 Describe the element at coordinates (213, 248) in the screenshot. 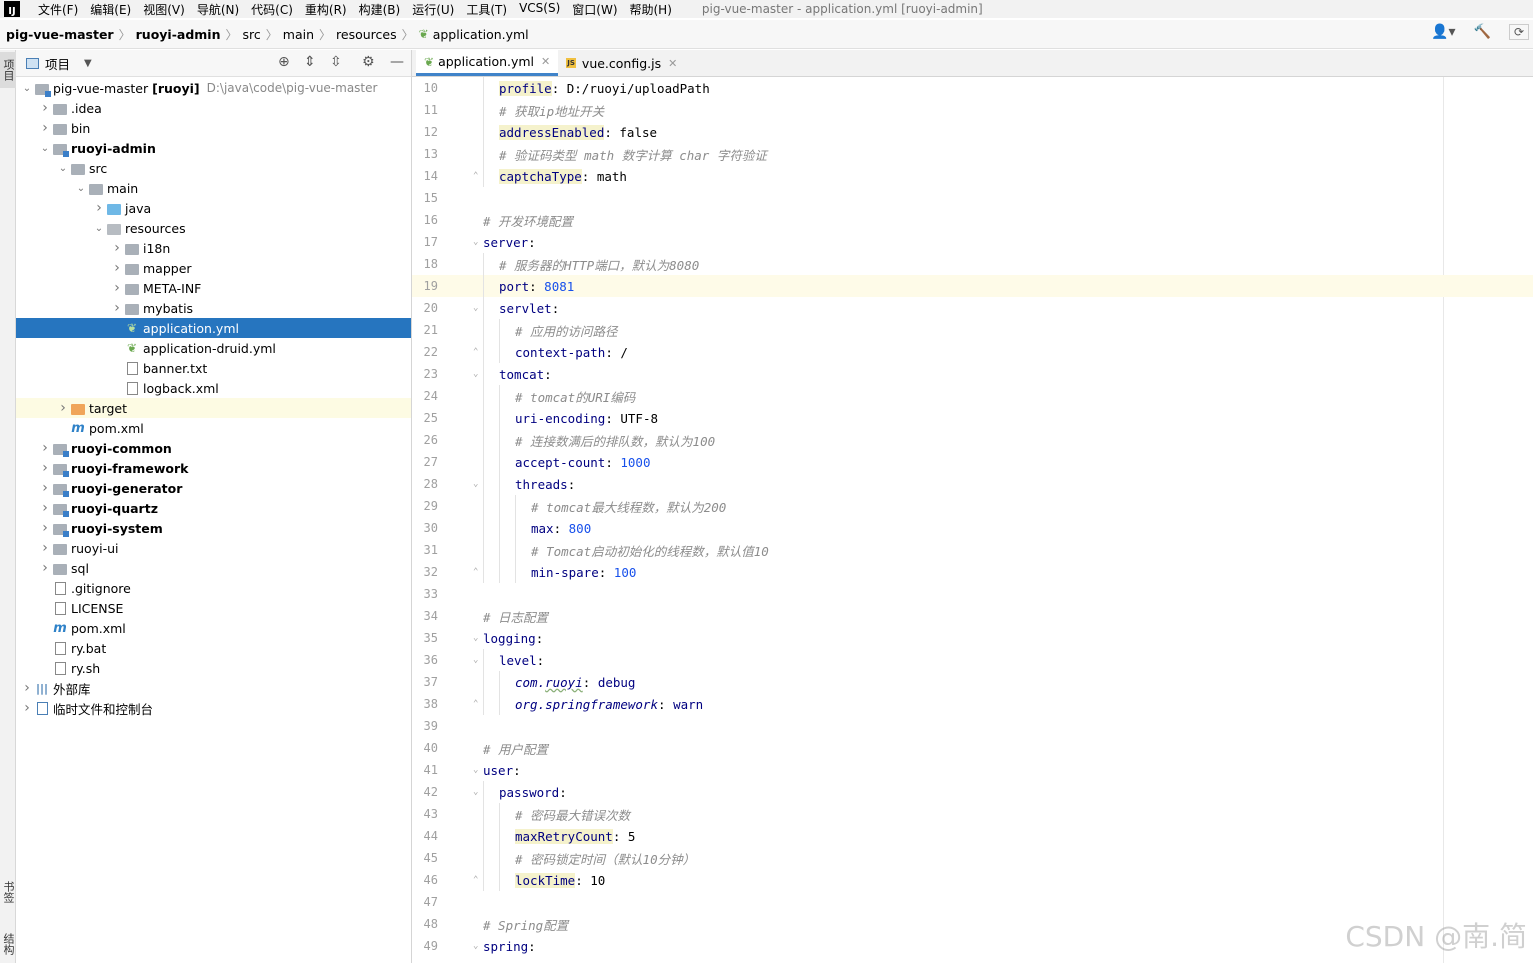

I see `tree-item: › i18n` at that location.